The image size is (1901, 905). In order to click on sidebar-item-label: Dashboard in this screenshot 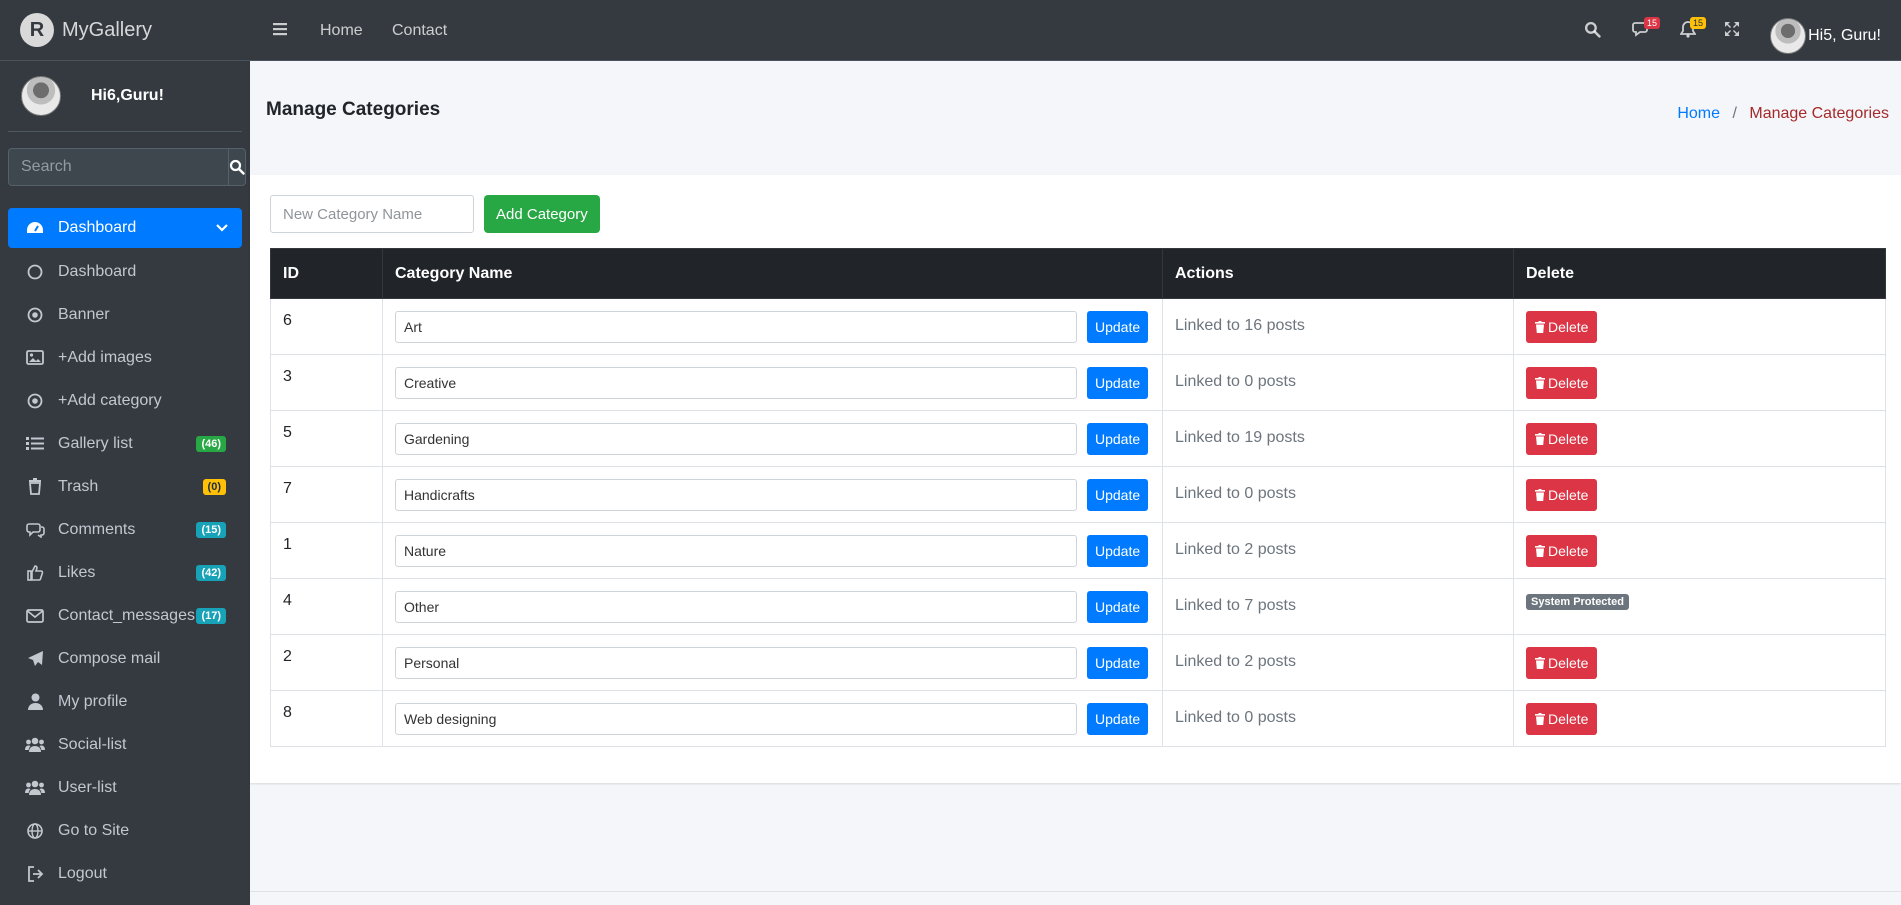, I will do `click(97, 227)`.